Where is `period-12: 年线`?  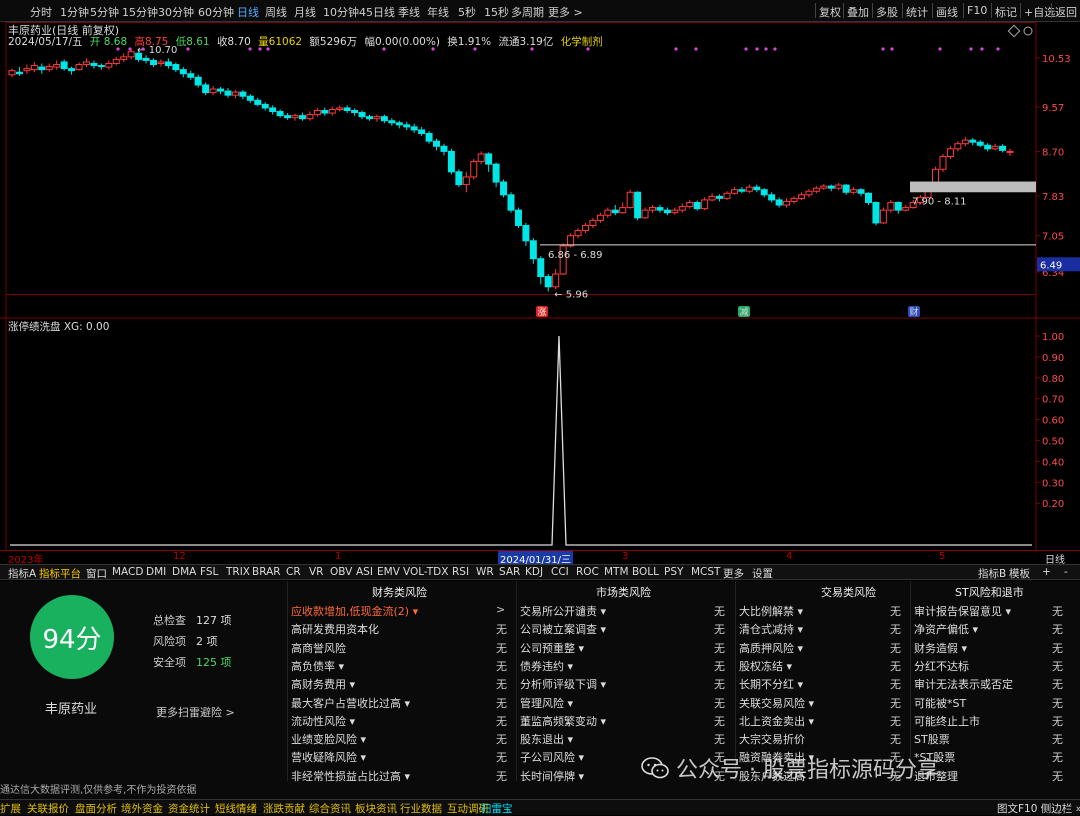 period-12: 年线 is located at coordinates (438, 12).